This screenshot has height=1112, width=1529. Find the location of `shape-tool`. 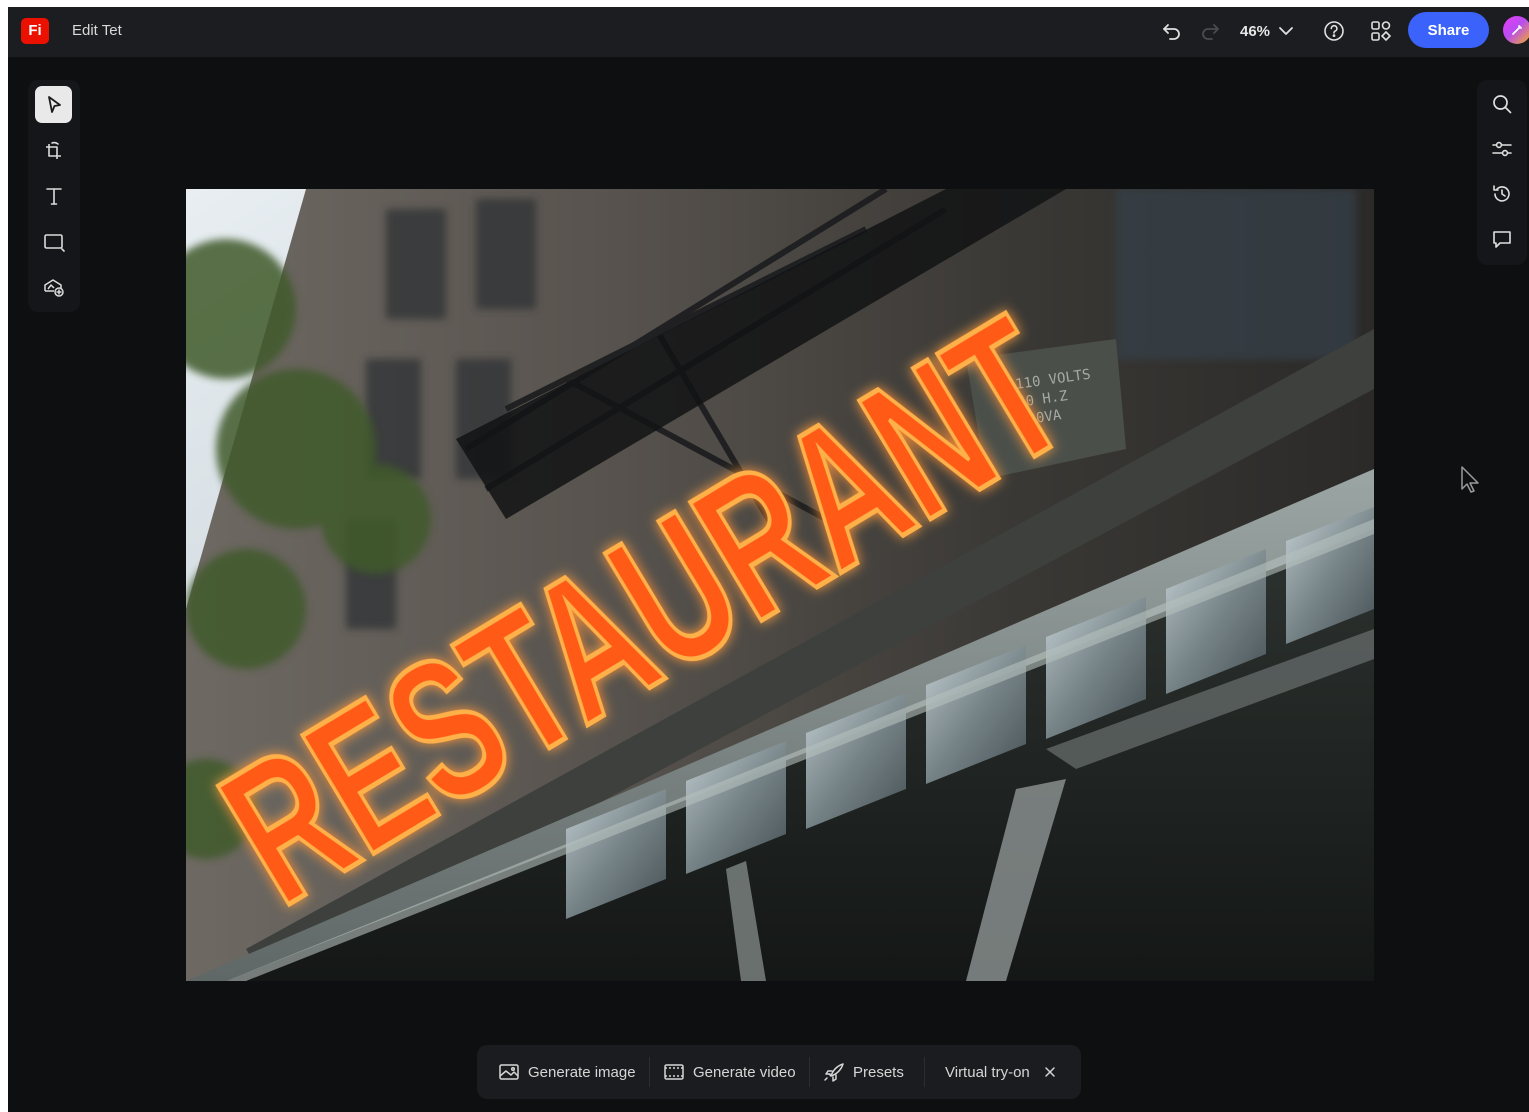

shape-tool is located at coordinates (53, 241).